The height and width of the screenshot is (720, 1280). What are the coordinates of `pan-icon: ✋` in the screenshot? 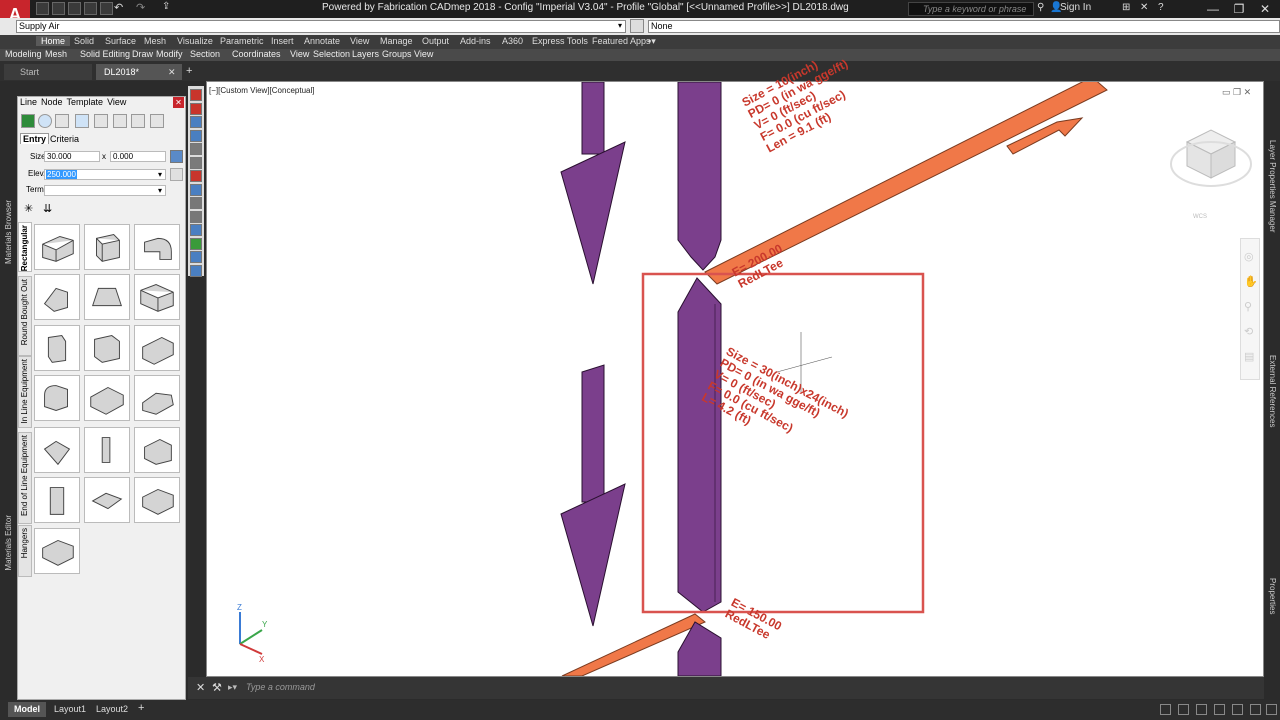 It's located at (1251, 281).